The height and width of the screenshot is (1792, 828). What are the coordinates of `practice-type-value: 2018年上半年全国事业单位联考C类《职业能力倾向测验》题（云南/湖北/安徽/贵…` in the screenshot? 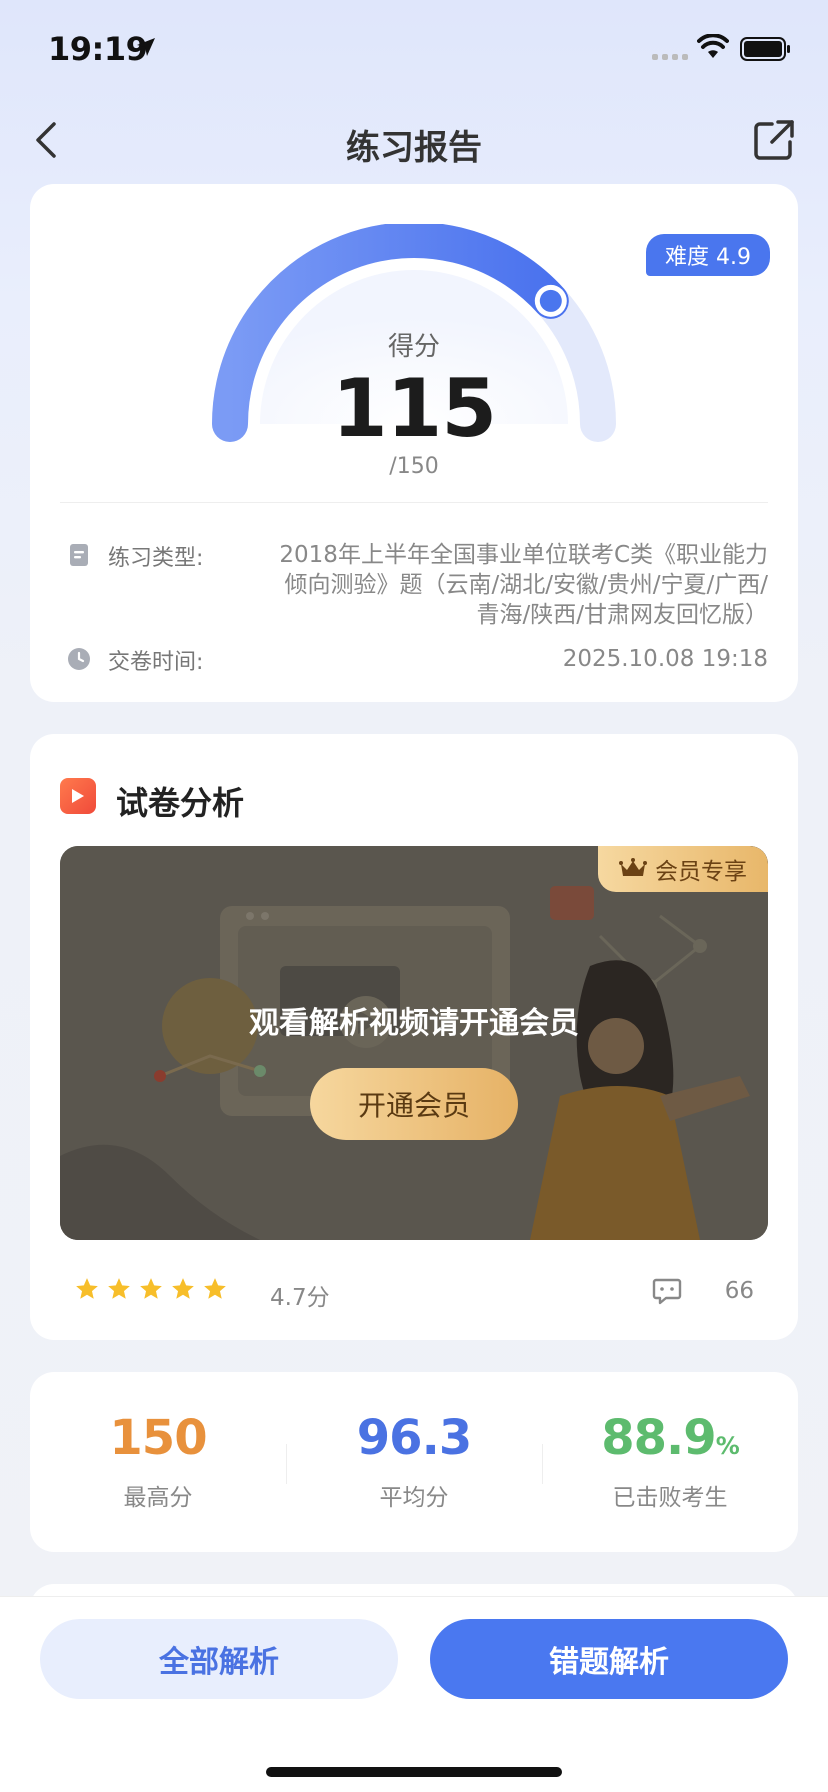 It's located at (523, 585).